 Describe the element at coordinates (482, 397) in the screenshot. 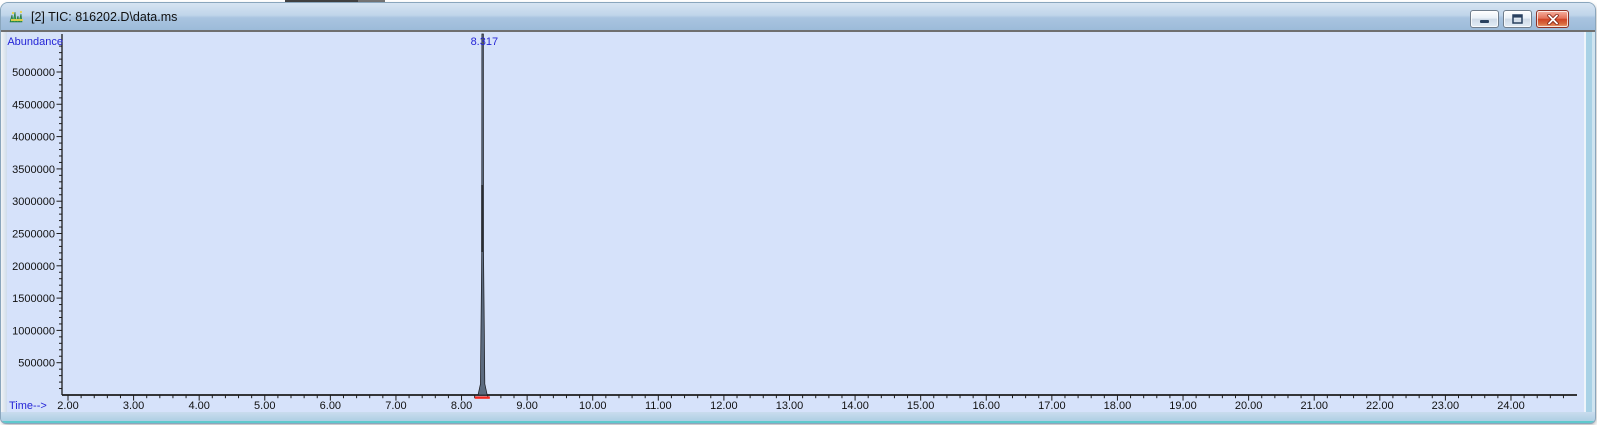

I see `integration-mark` at that location.